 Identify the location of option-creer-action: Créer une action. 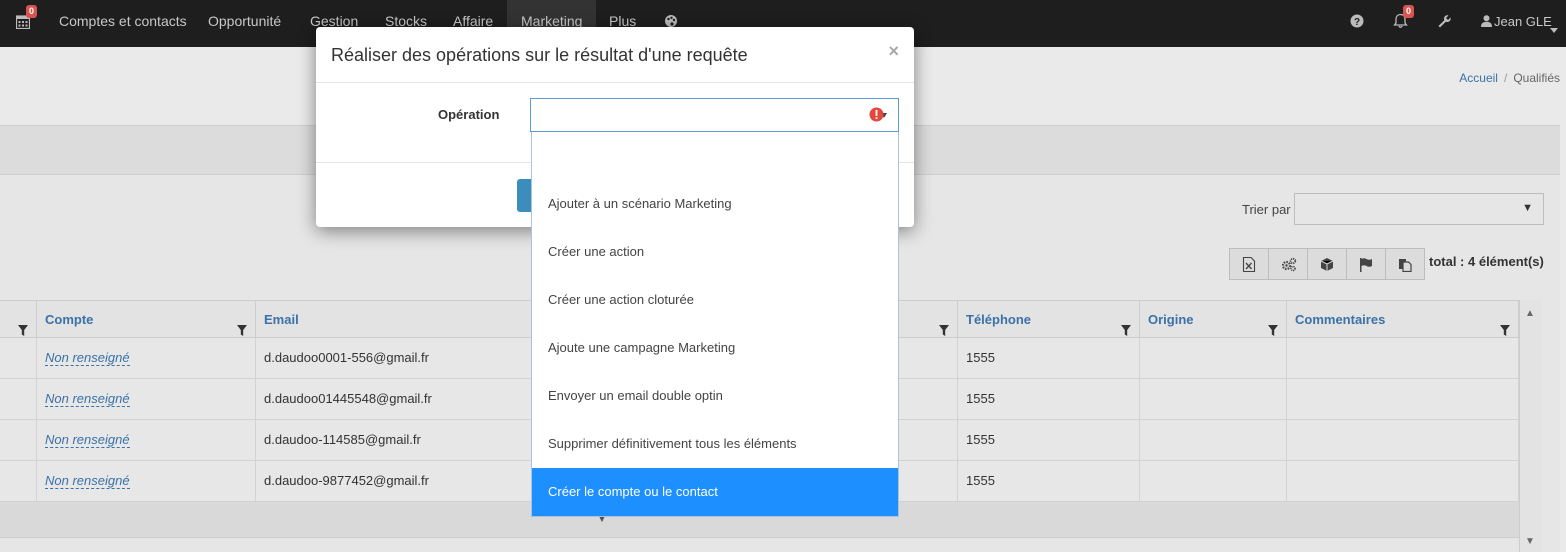
(715, 252).